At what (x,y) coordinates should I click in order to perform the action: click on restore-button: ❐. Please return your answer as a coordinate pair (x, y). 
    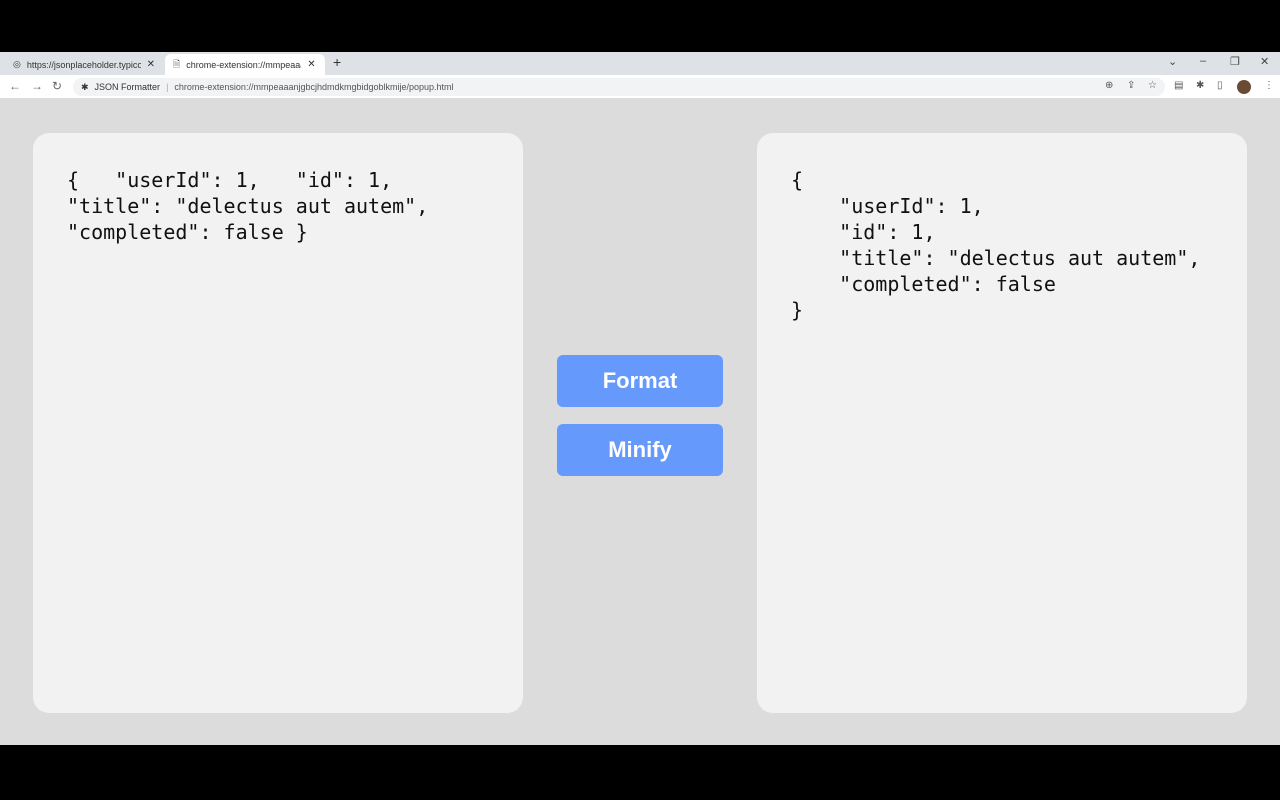
    Looking at the image, I should click on (1235, 61).